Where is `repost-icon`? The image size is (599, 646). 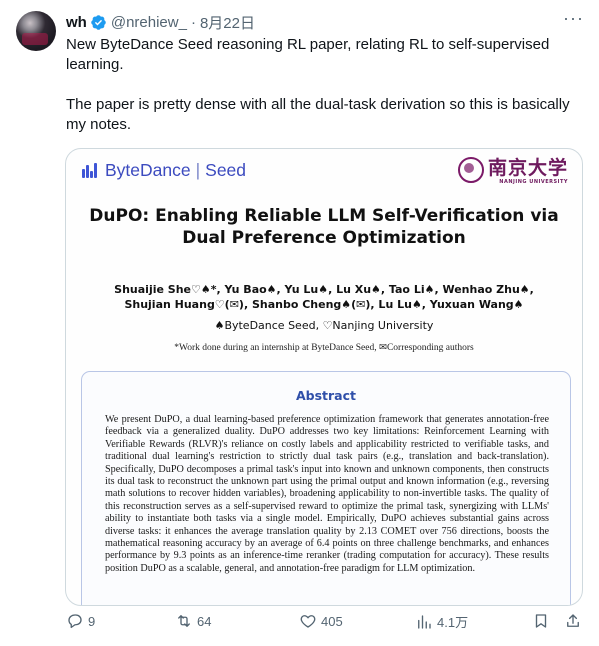
repost-icon is located at coordinates (184, 621).